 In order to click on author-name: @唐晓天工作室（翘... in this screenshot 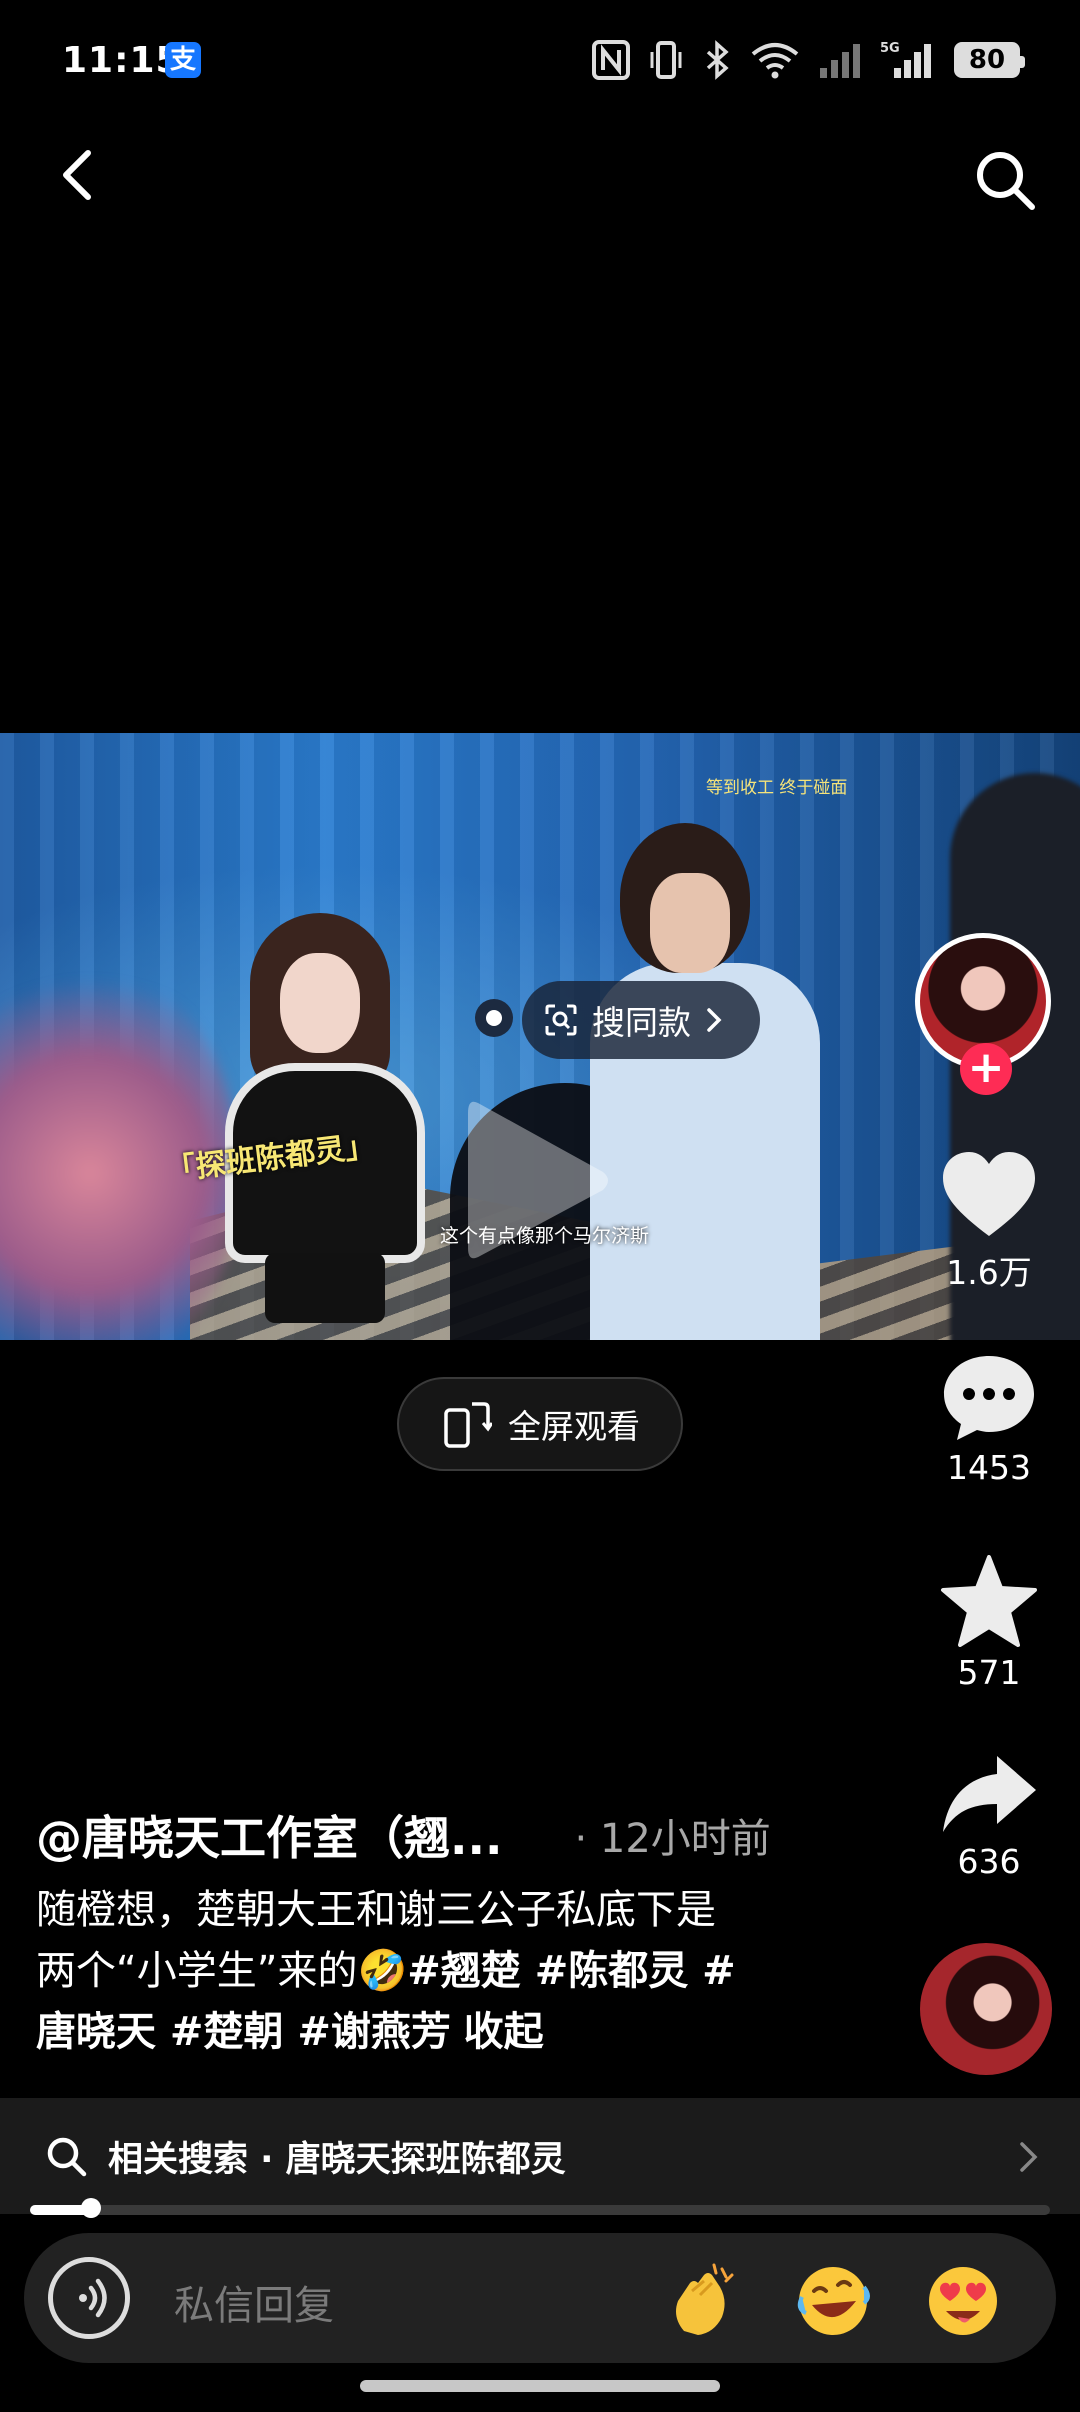, I will do `click(269, 1835)`.